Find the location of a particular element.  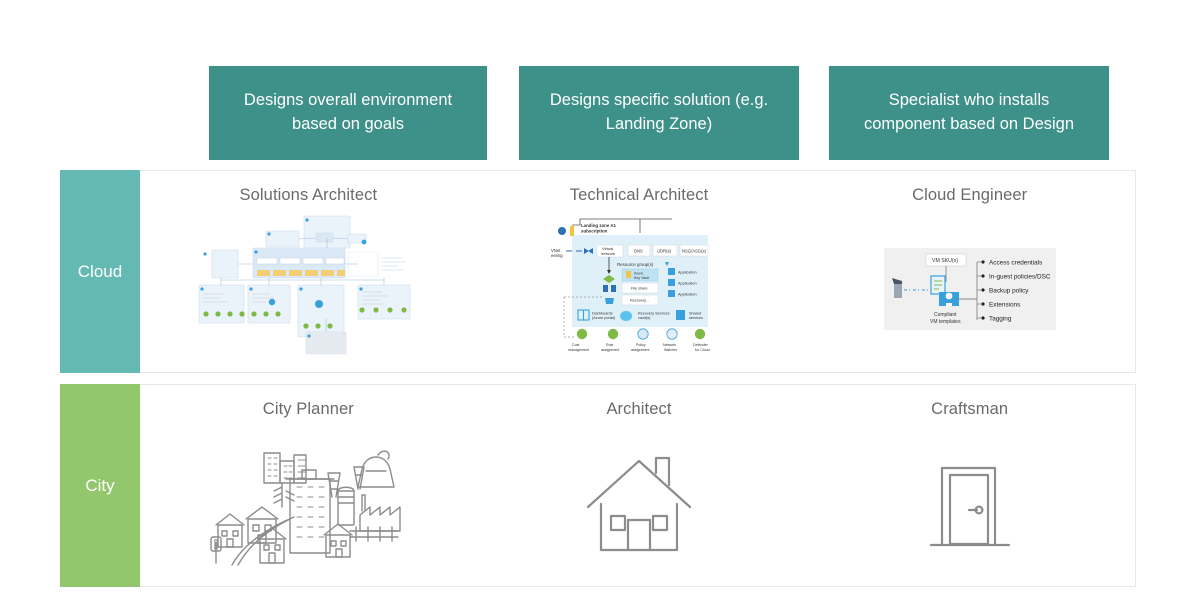

svg-text: Role is located at coordinates (609, 345).